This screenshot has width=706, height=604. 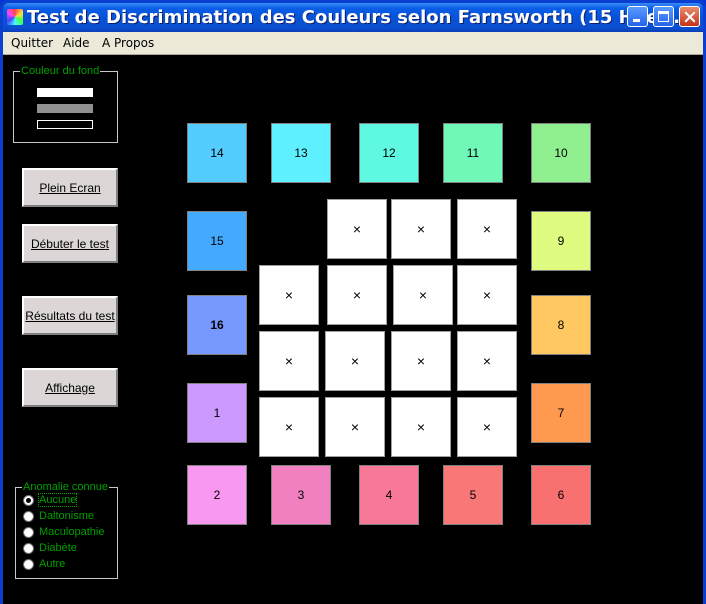 I want to click on color-cap-8: 8, so click(x=561, y=325).